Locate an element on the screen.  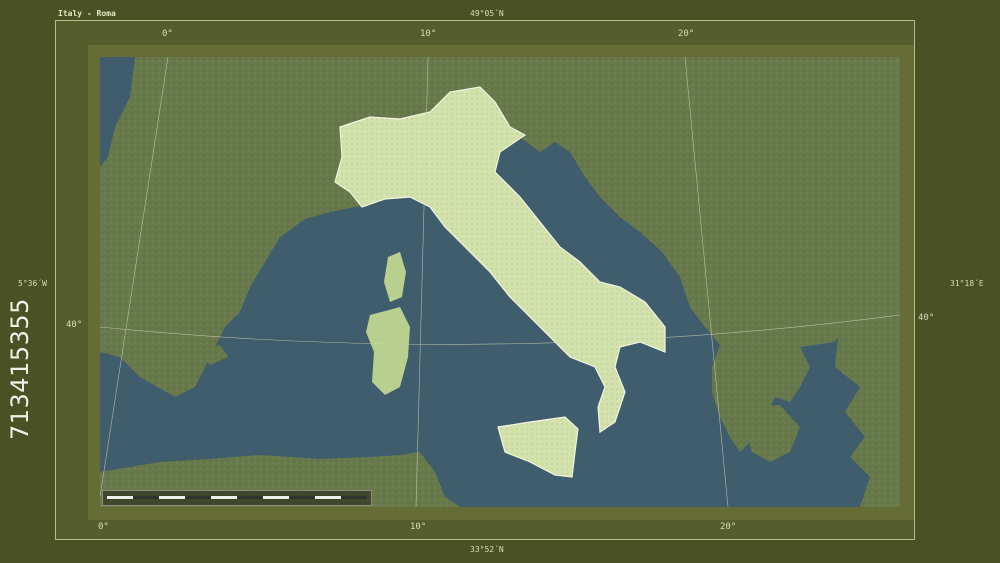
top-lon-10: 10° is located at coordinates (428, 34).